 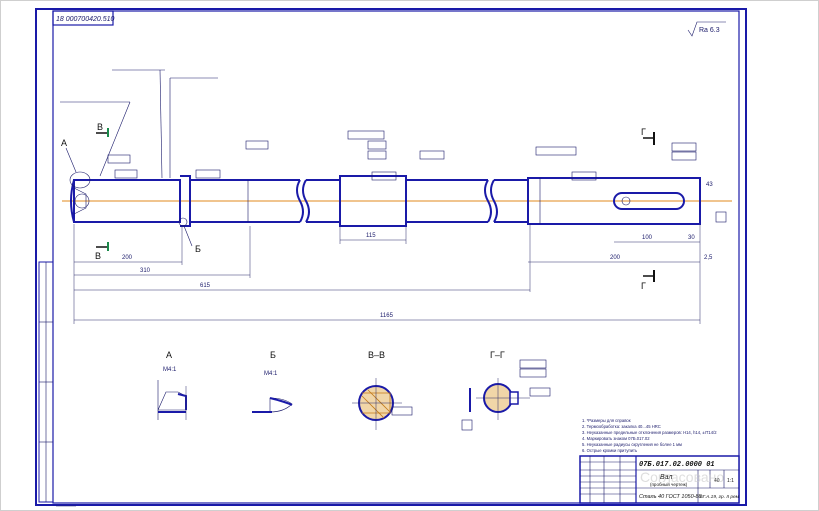 I want to click on leader-A-label: А, so click(x=64, y=143).